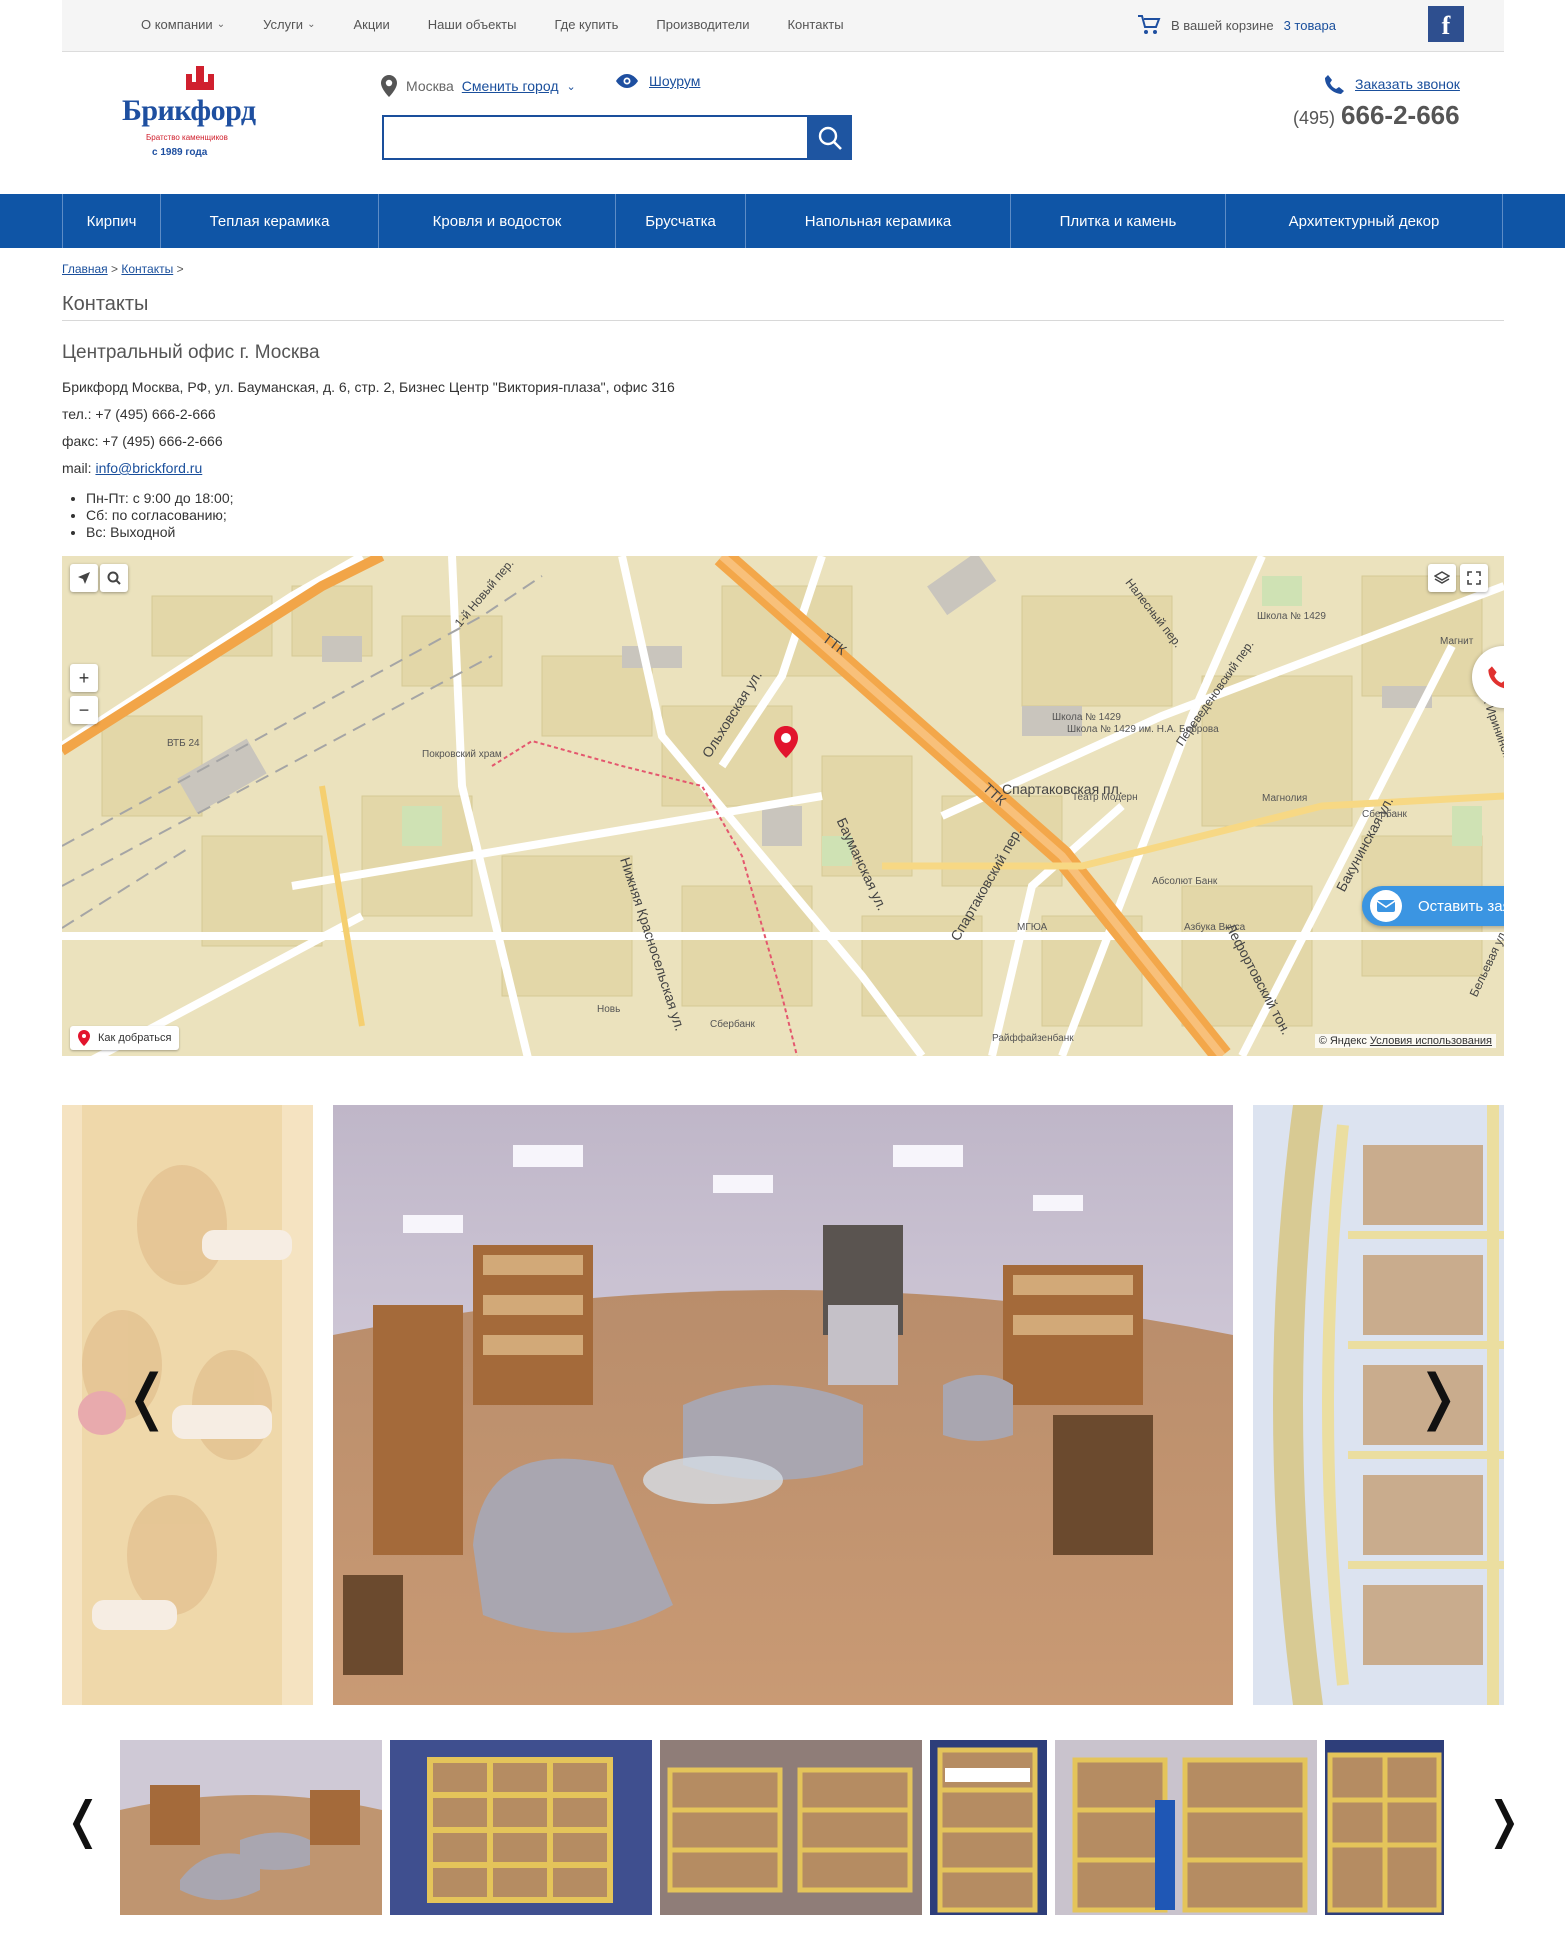 The width and height of the screenshot is (1565, 1949). I want to click on zoom-out-button: −, so click(84, 710).